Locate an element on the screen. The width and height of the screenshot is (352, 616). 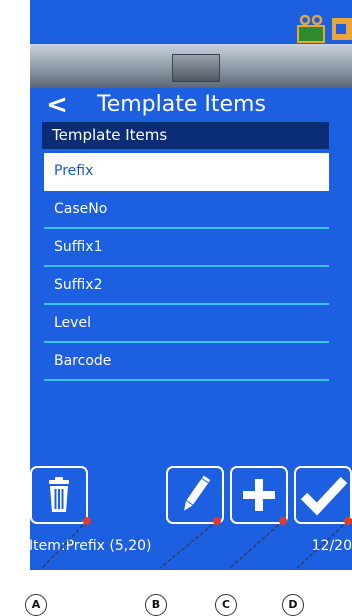
callout-d: D is located at coordinates (293, 605).